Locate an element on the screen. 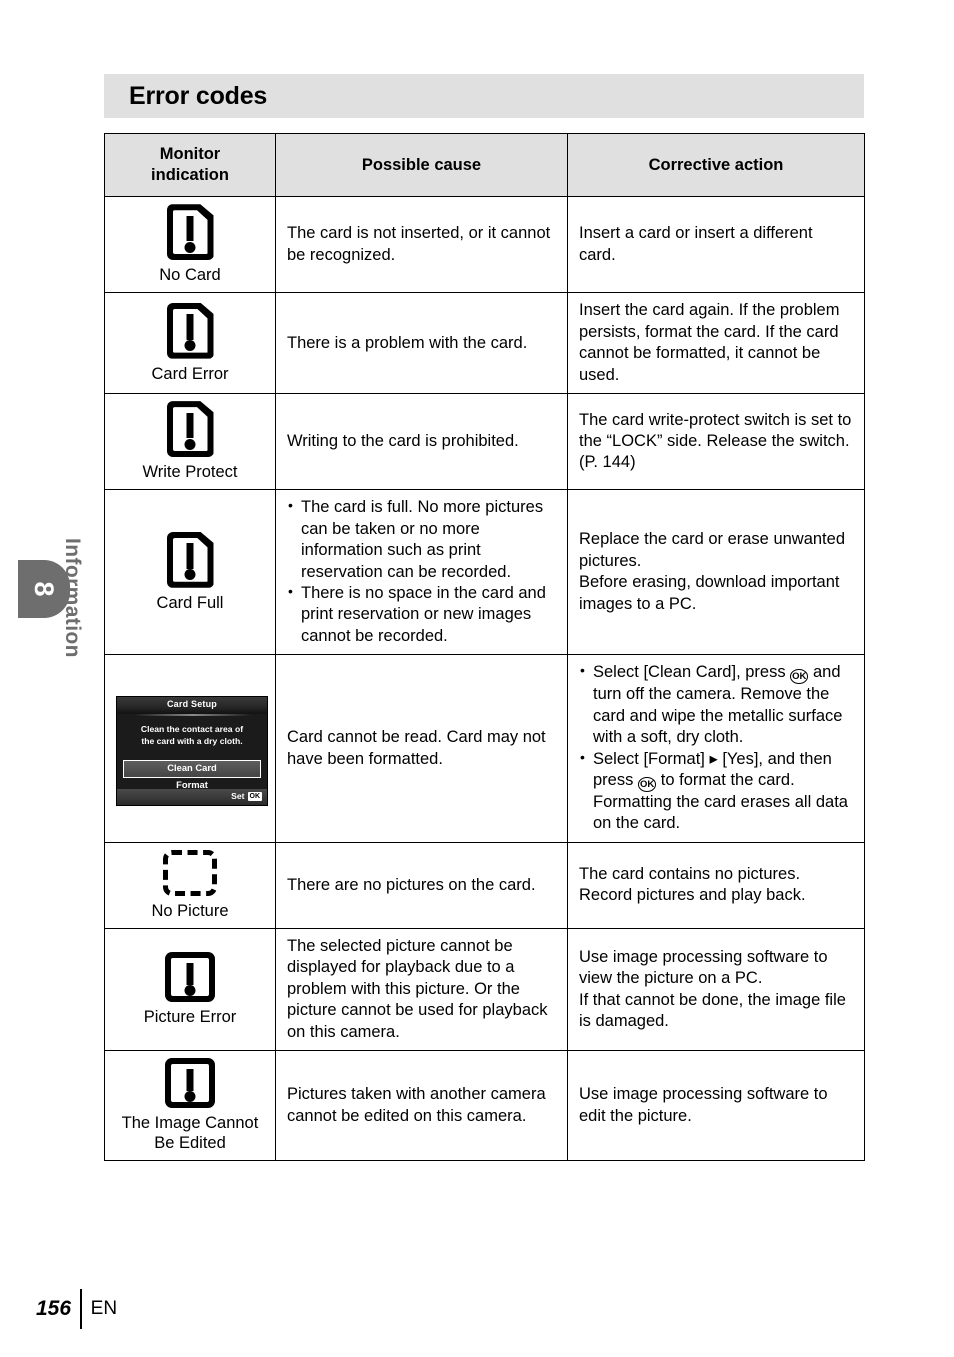 This screenshot has width=954, height=1357. page-number: 156 is located at coordinates (54, 1308).